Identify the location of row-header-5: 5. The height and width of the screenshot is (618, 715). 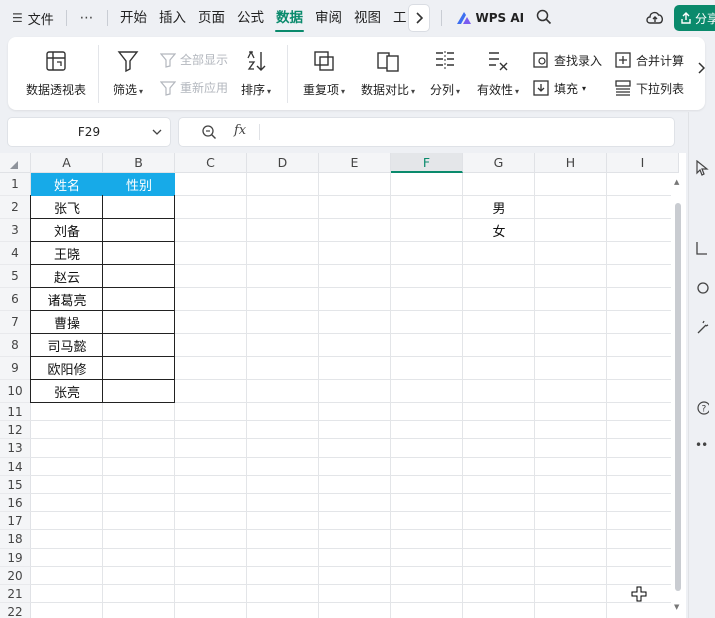
(15, 276).